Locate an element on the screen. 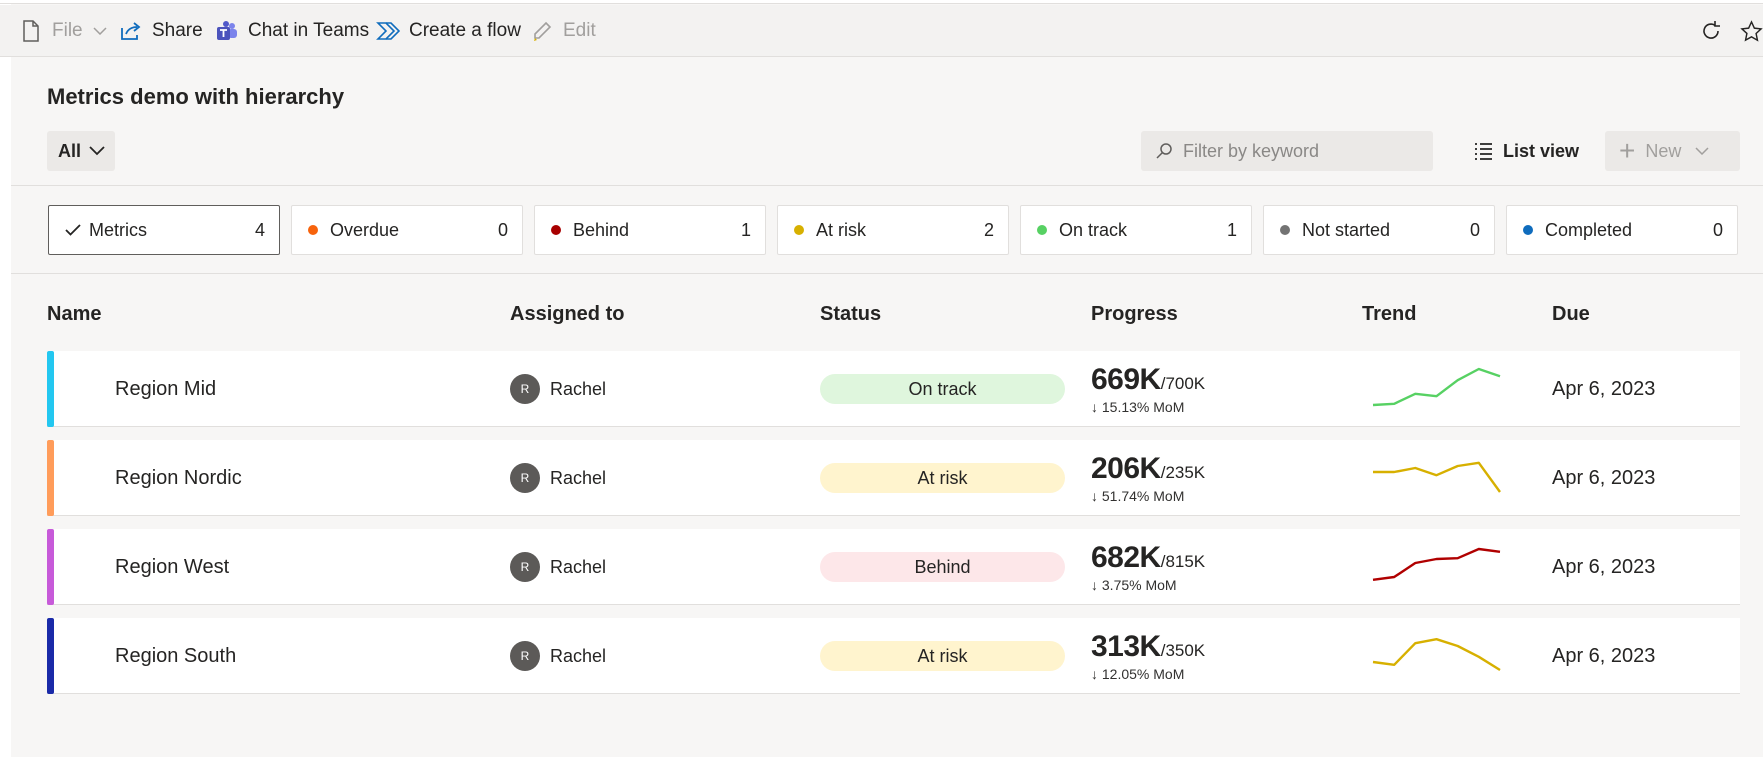  progress-value: 669K is located at coordinates (1126, 379).